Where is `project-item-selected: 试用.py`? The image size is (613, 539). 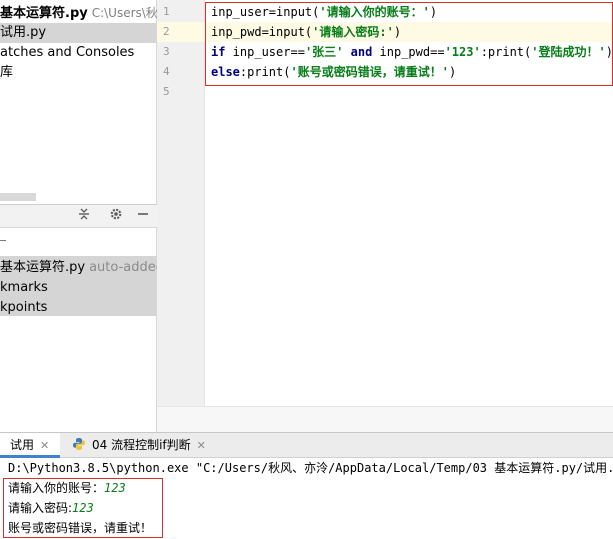 project-item-selected: 试用.py is located at coordinates (78, 33).